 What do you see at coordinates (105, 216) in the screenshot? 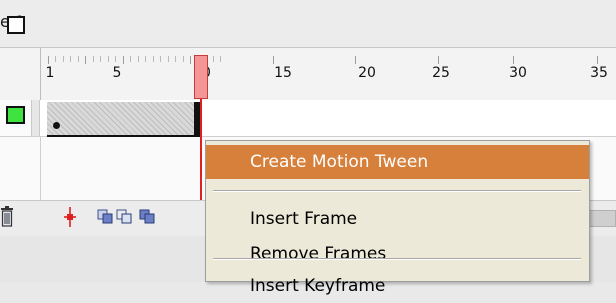
I see `onion-skin-icon` at bounding box center [105, 216].